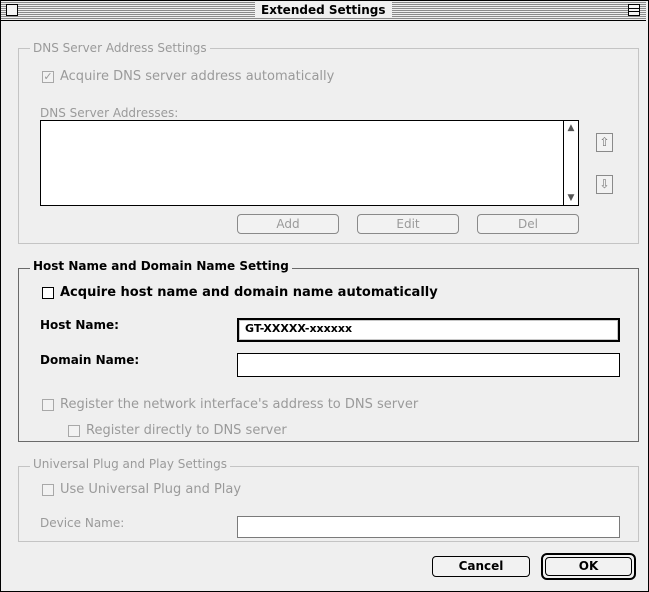  Describe the element at coordinates (109, 113) in the screenshot. I see `dns-addresses-label: DNS Server Addresses:` at that location.